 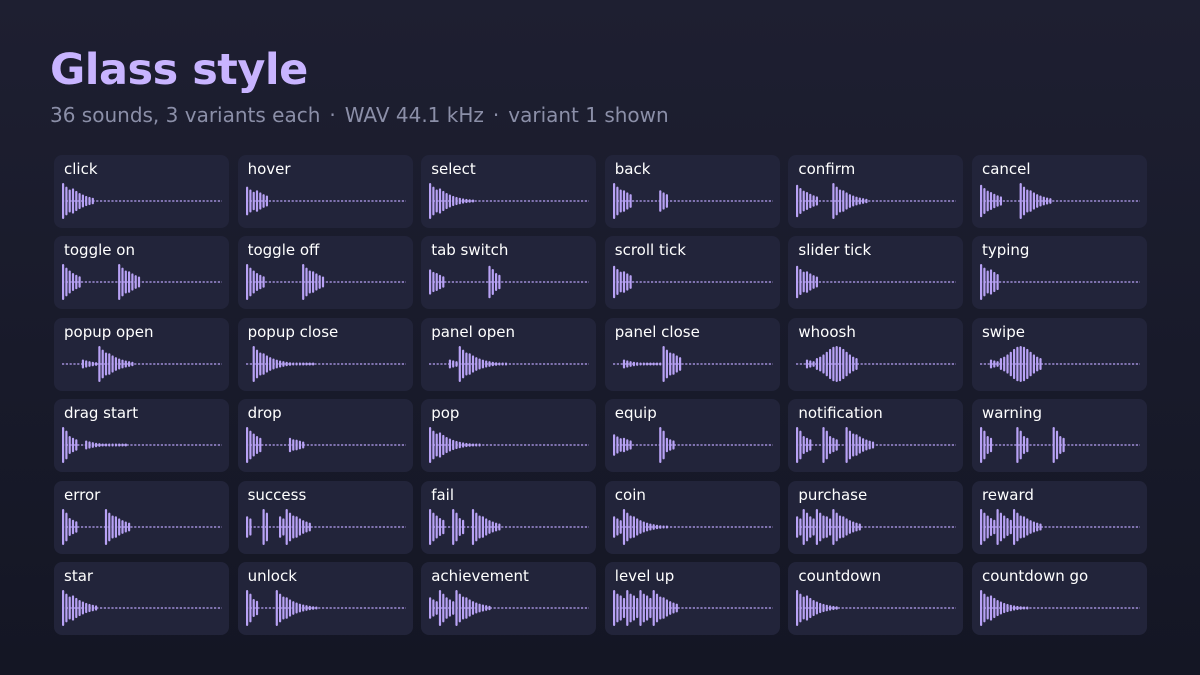 I want to click on sound-card: panel open, so click(x=509, y=354).